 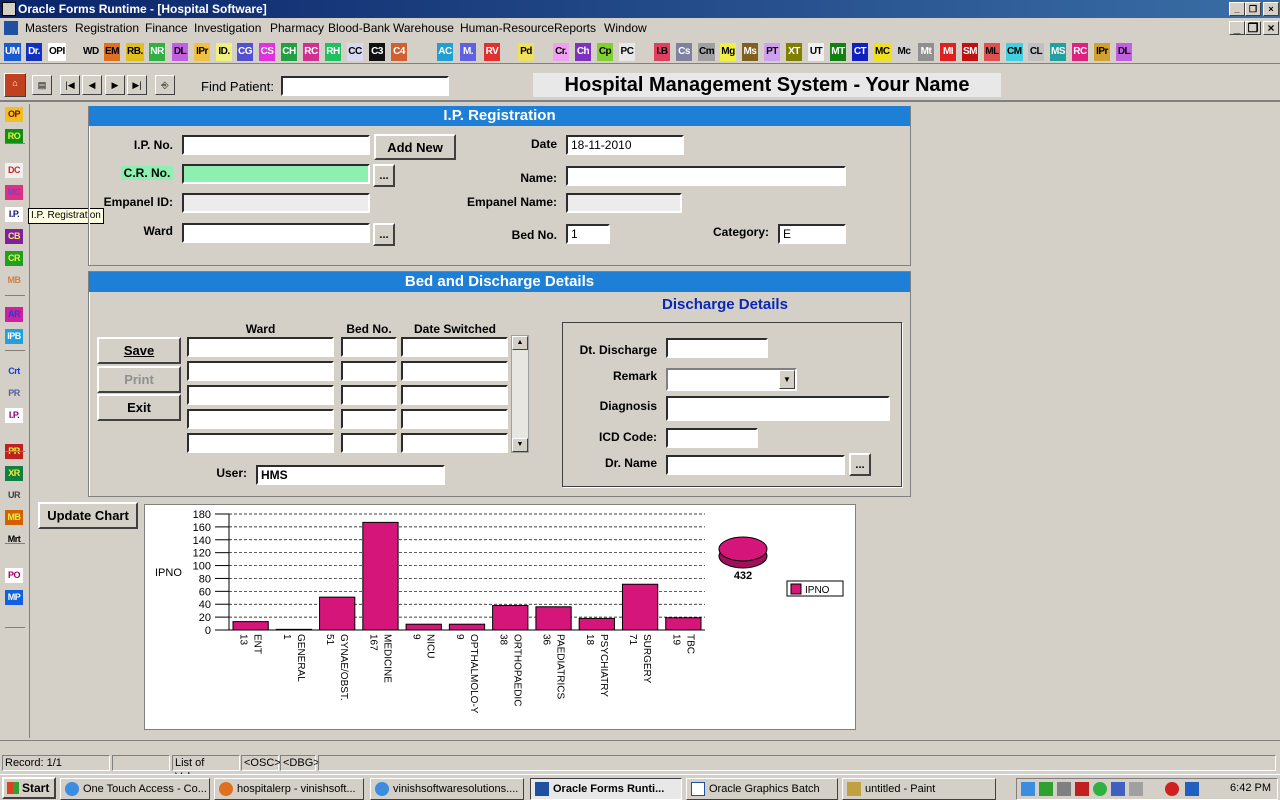 I want to click on start-button: Start, so click(x=29, y=788).